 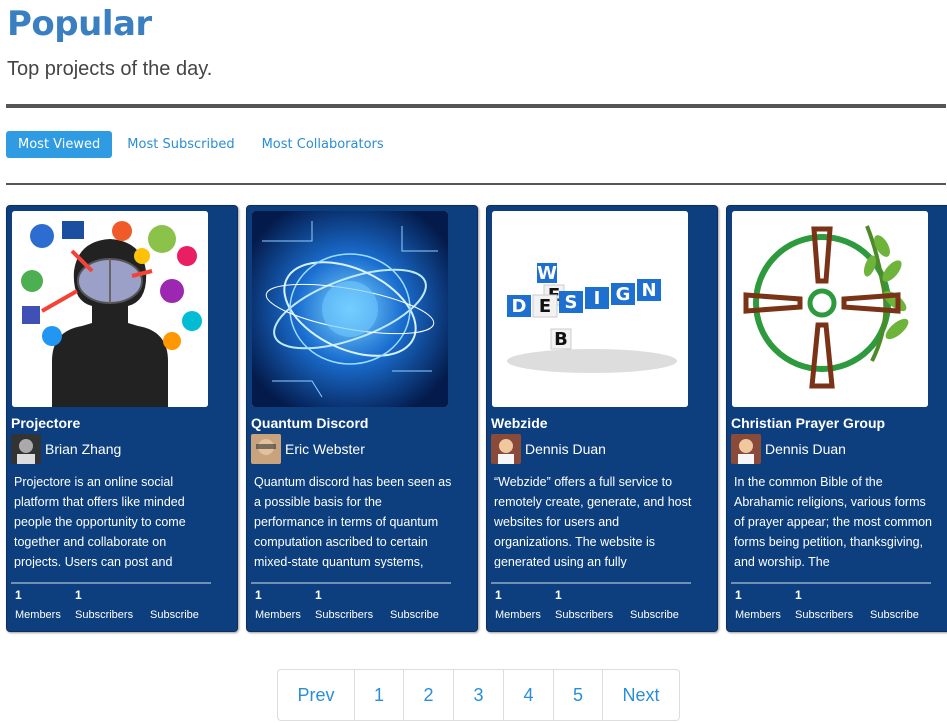 I want to click on svg-text: W, so click(x=547, y=273).